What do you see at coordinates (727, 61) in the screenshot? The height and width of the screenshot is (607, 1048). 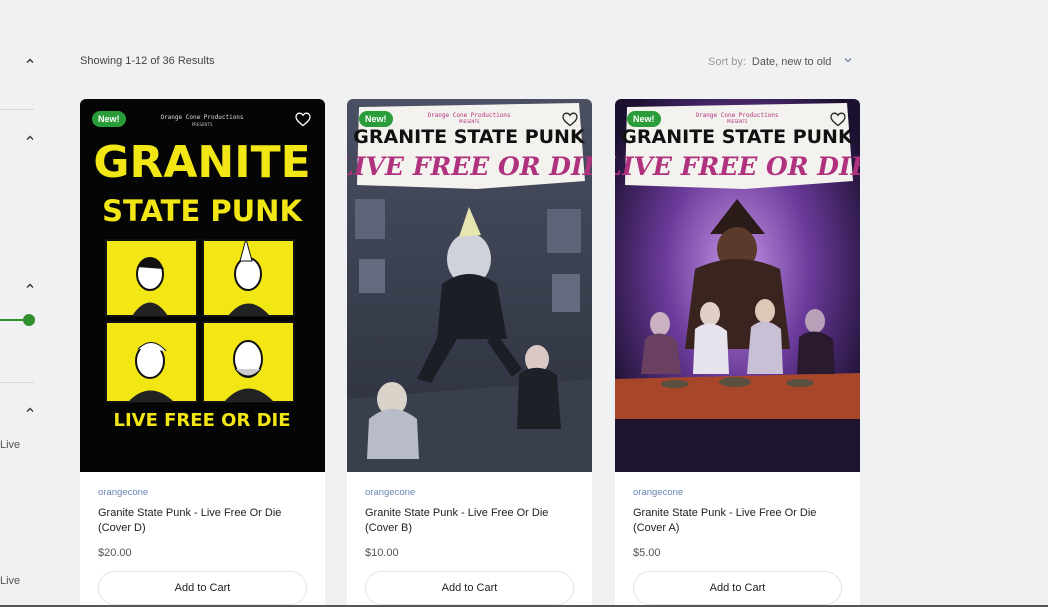 I see `sort-label: Sort by:` at bounding box center [727, 61].